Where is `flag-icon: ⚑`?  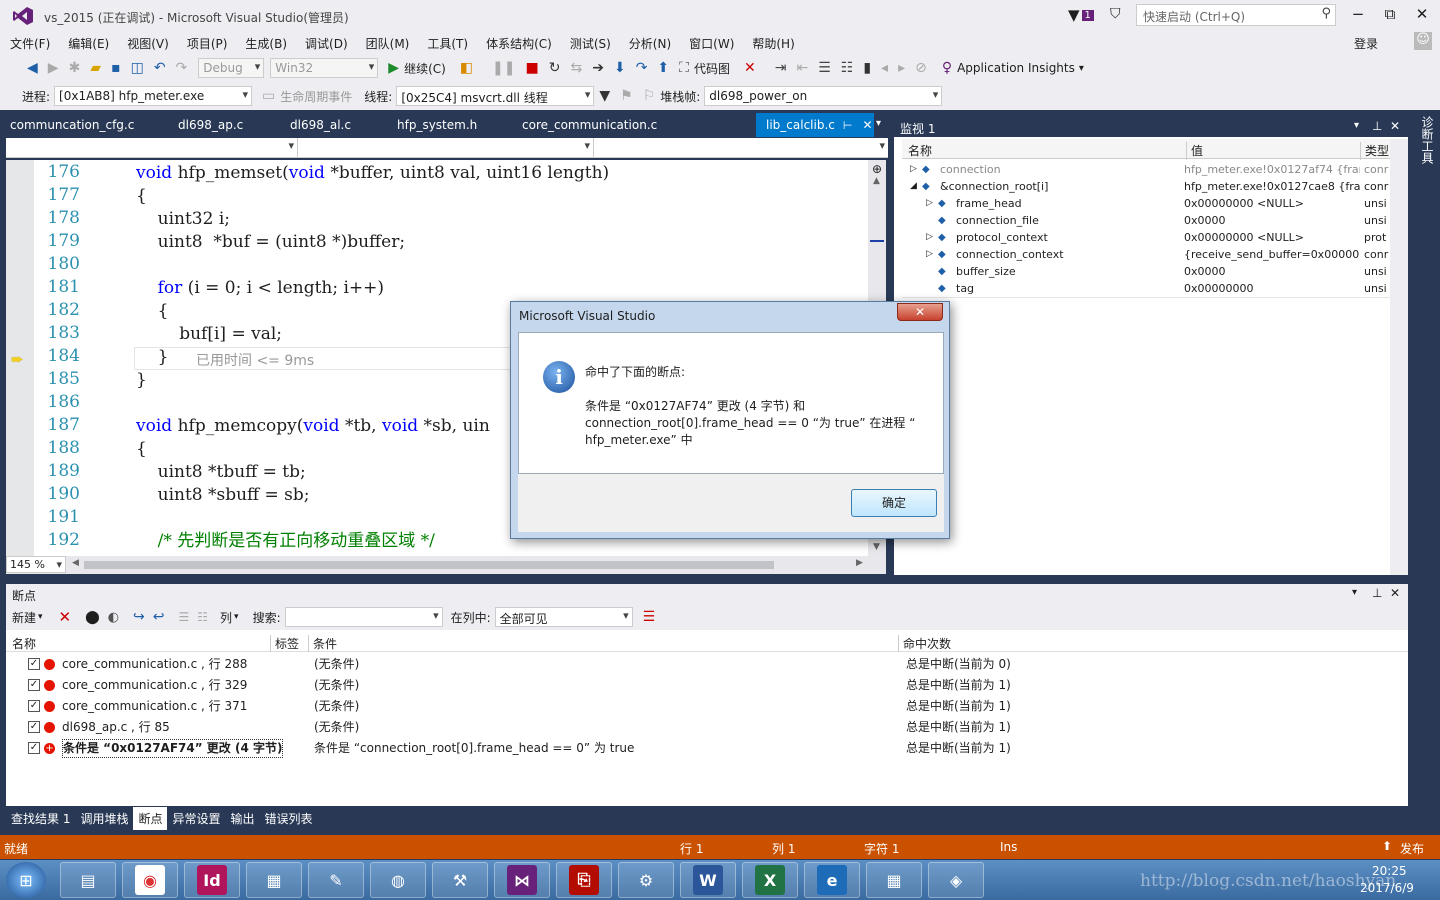
flag-icon: ⚑ is located at coordinates (626, 96).